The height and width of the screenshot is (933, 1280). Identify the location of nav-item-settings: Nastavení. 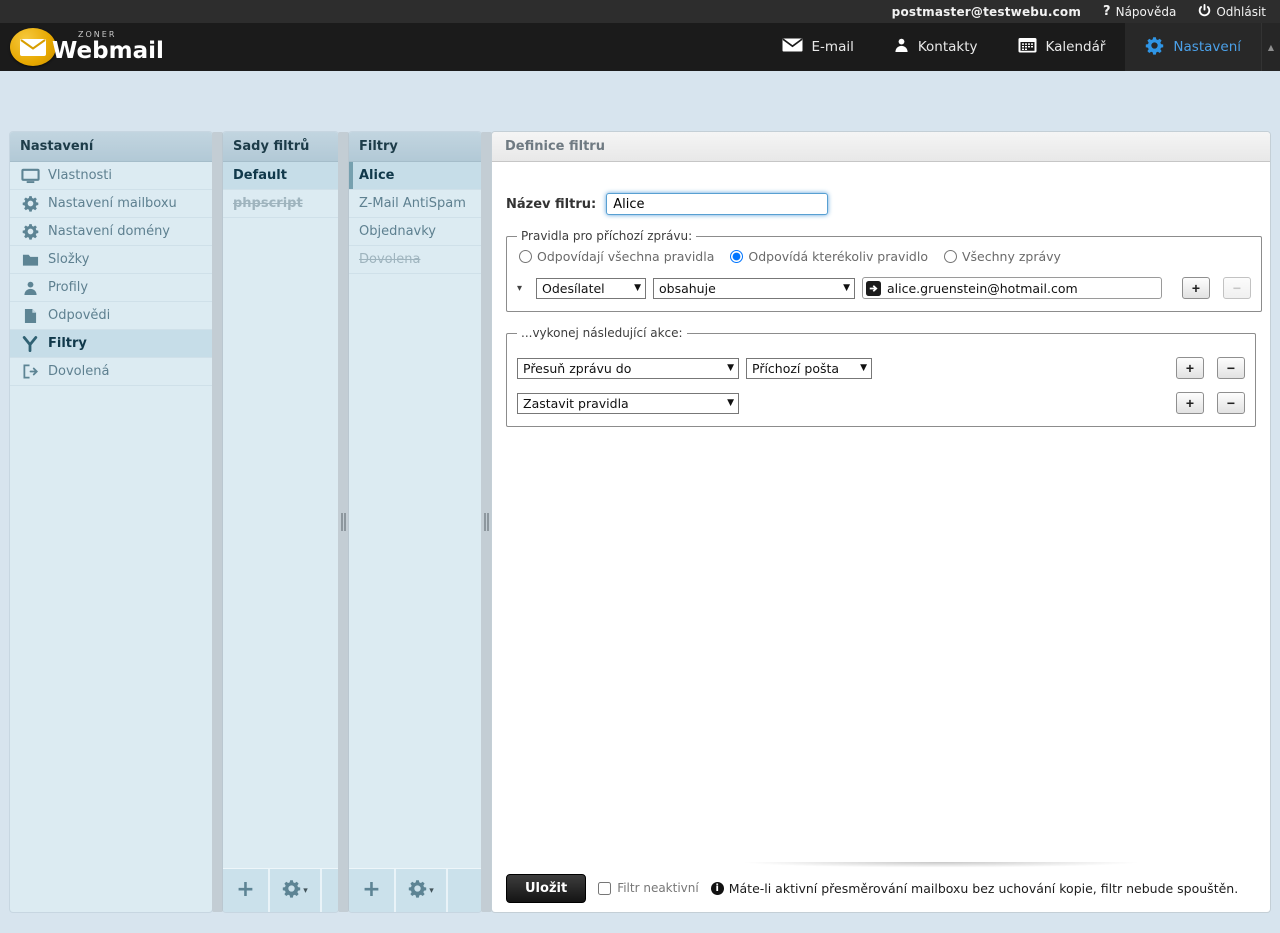
(1193, 47).